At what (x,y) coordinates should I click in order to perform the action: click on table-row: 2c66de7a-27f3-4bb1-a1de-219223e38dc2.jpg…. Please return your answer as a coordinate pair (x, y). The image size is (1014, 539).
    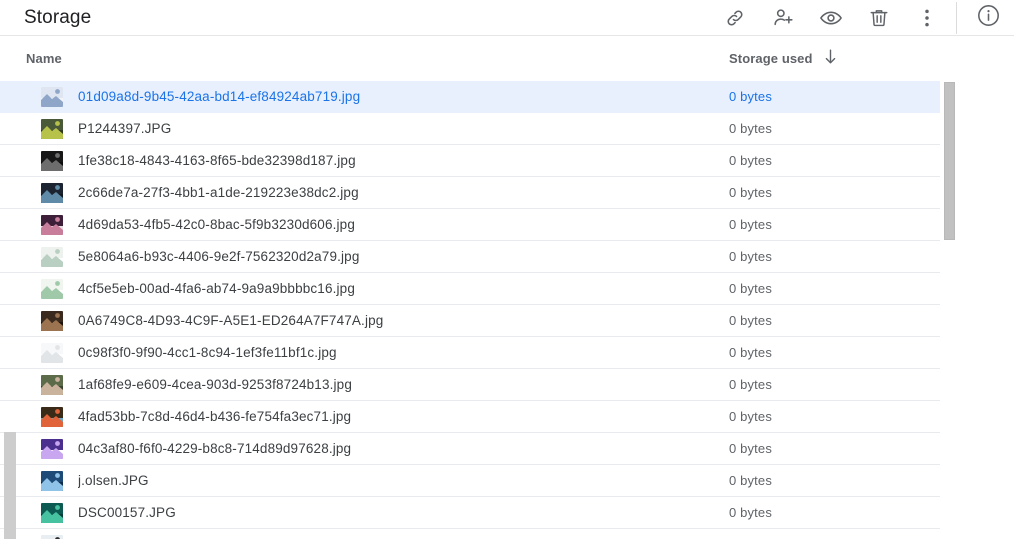
    Looking at the image, I should click on (470, 193).